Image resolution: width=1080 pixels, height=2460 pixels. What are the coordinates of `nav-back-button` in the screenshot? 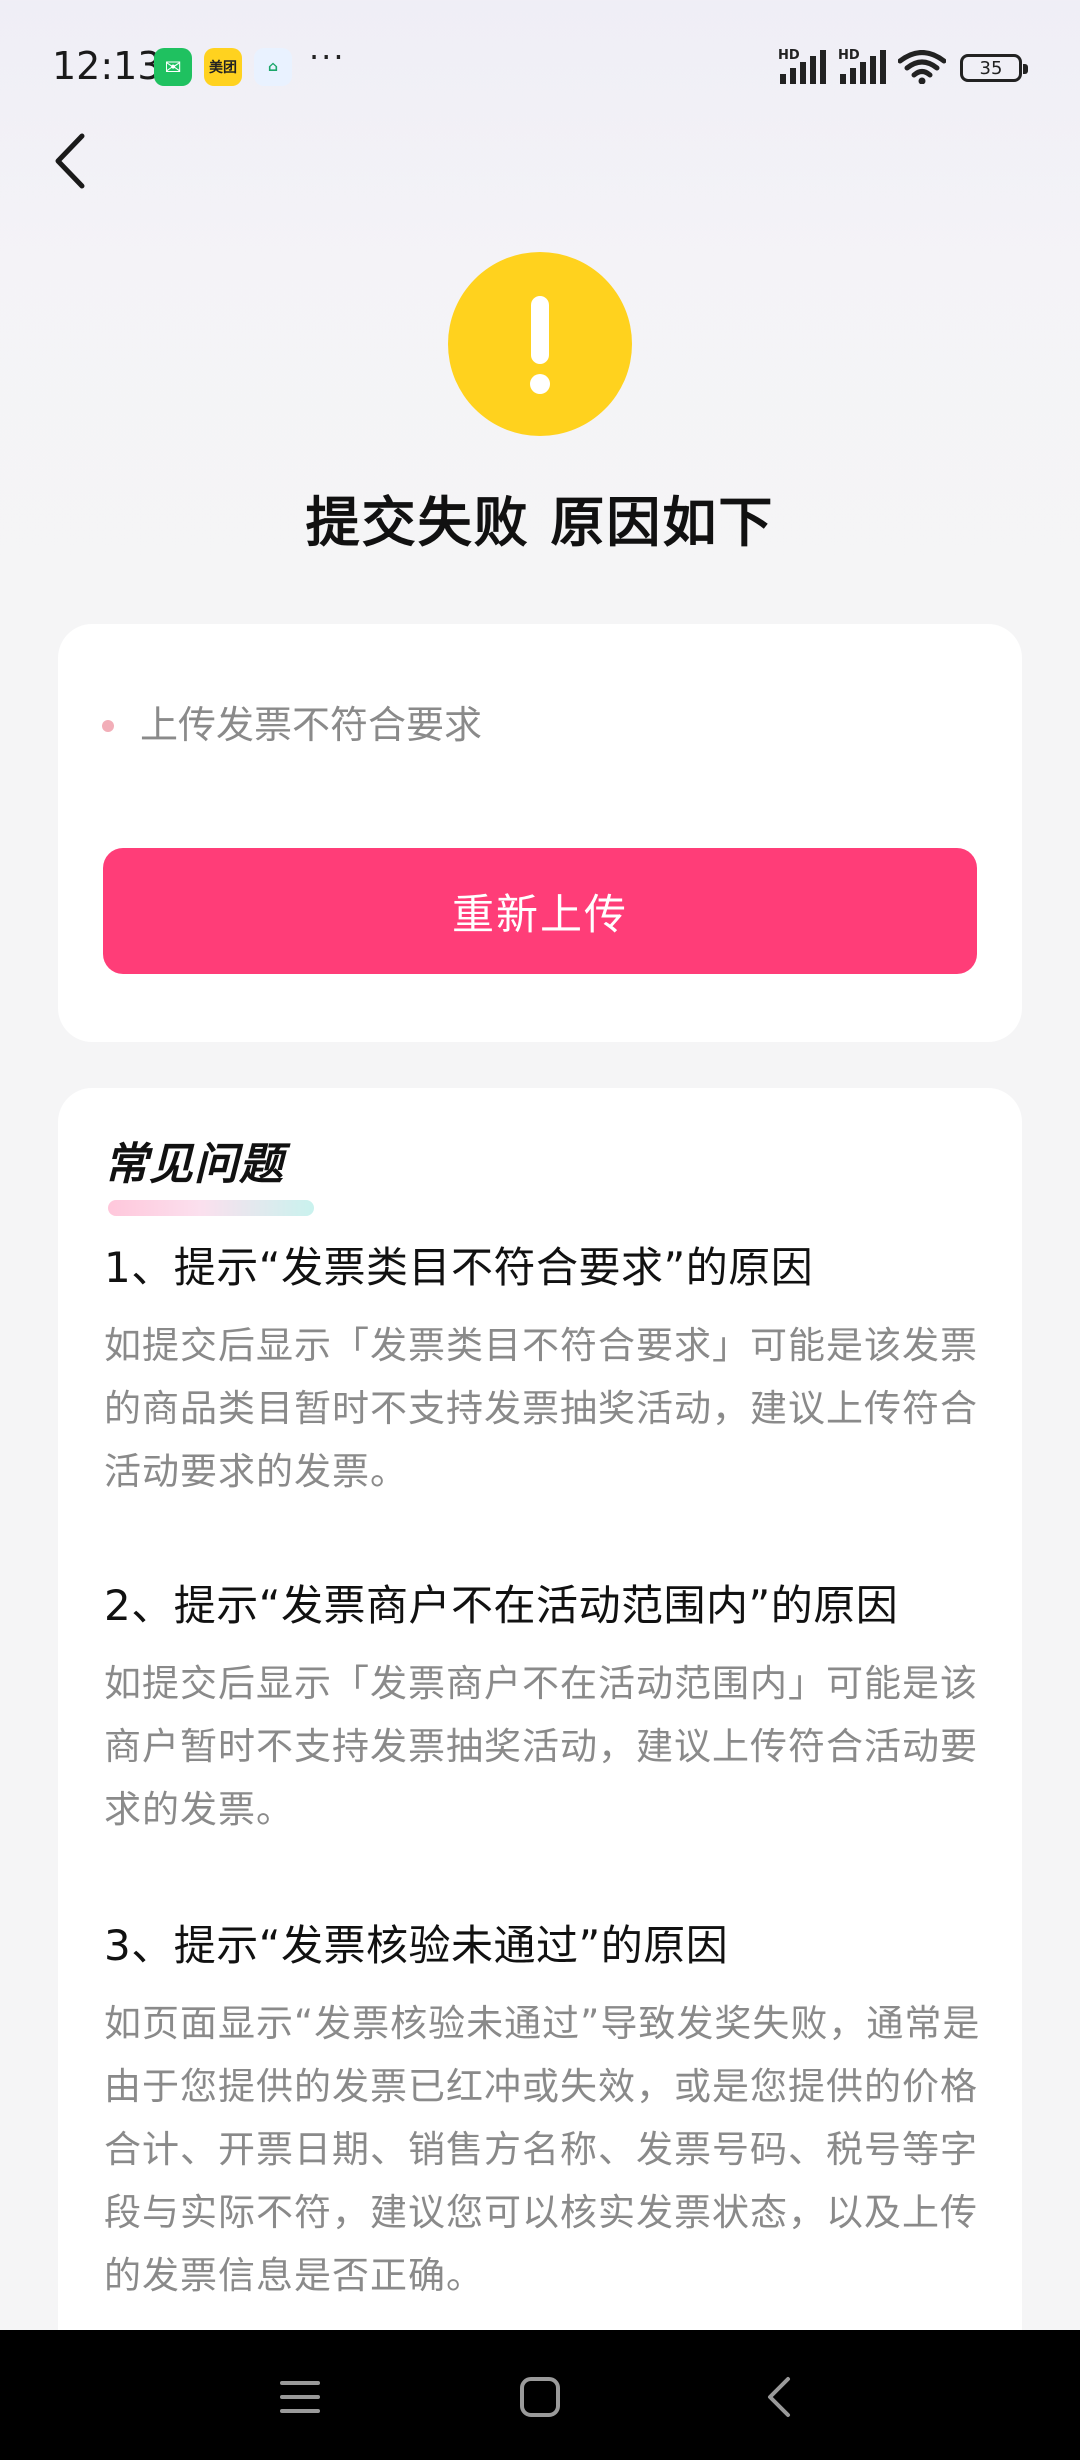 It's located at (779, 2397).